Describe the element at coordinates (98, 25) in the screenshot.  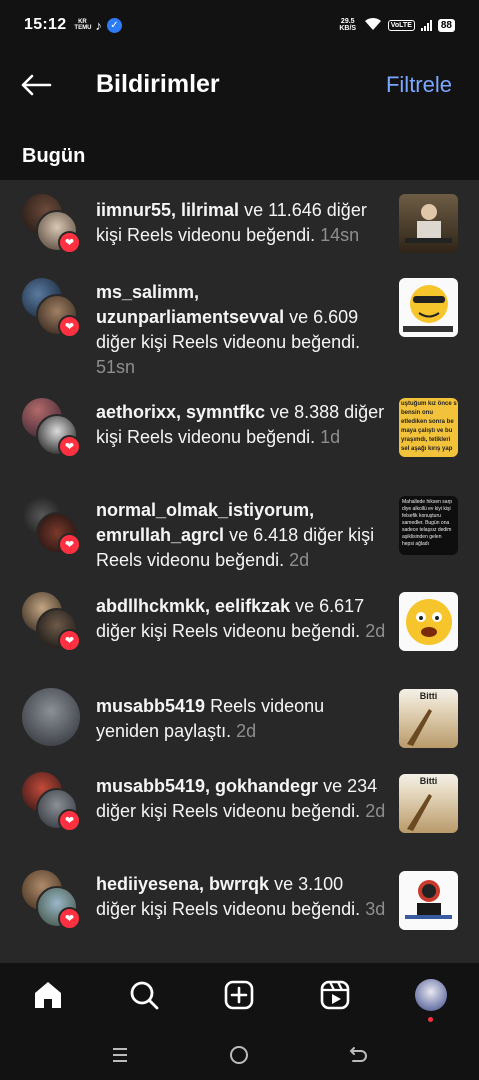
I see `tiktok-icon: ♪` at that location.